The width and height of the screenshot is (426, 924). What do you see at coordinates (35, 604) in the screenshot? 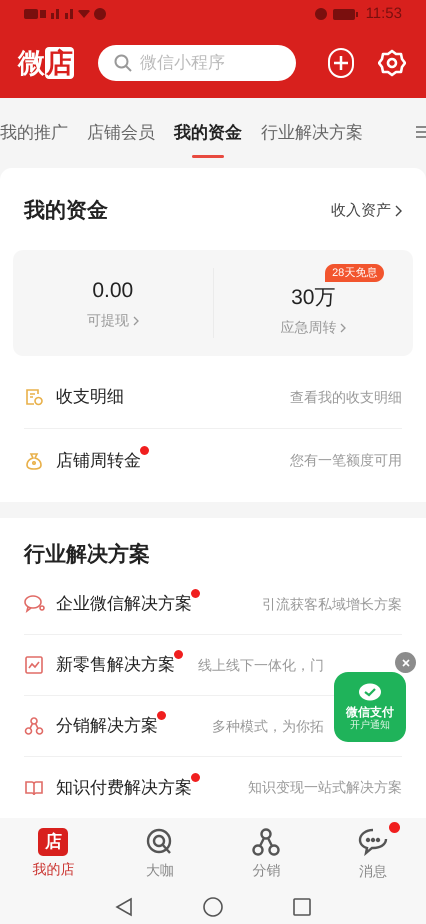
I see `chat-bubbles-icon` at bounding box center [35, 604].